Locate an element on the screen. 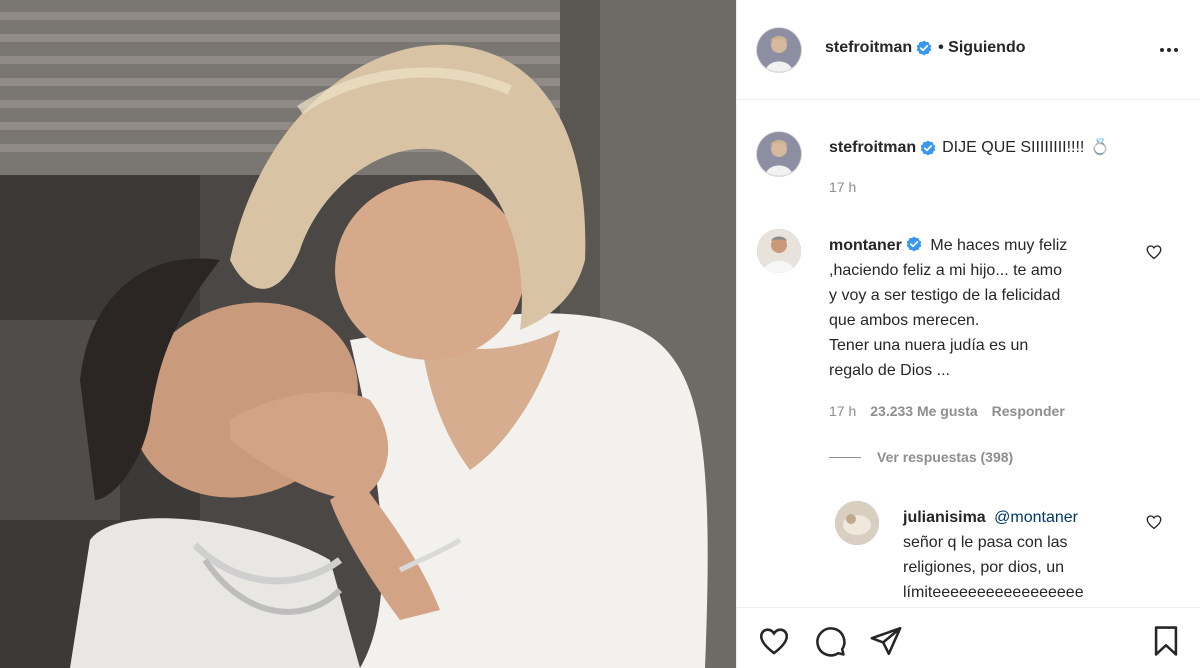  caption-text: DIJE QUE SIIIIIIII!!!! is located at coordinates (1013, 147).